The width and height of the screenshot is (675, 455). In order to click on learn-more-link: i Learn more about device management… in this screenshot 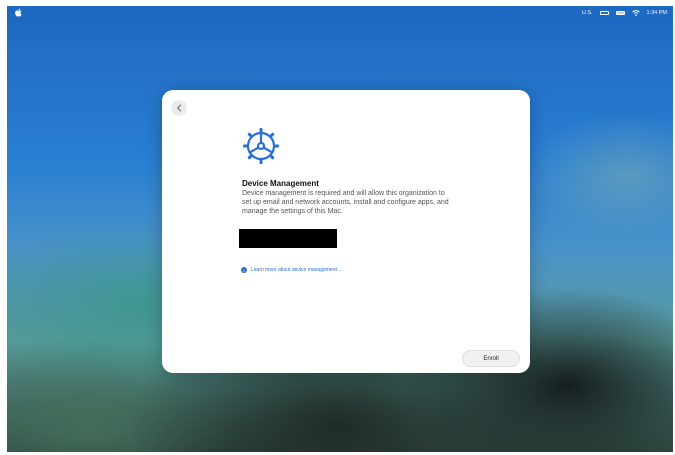, I will do `click(291, 270)`.